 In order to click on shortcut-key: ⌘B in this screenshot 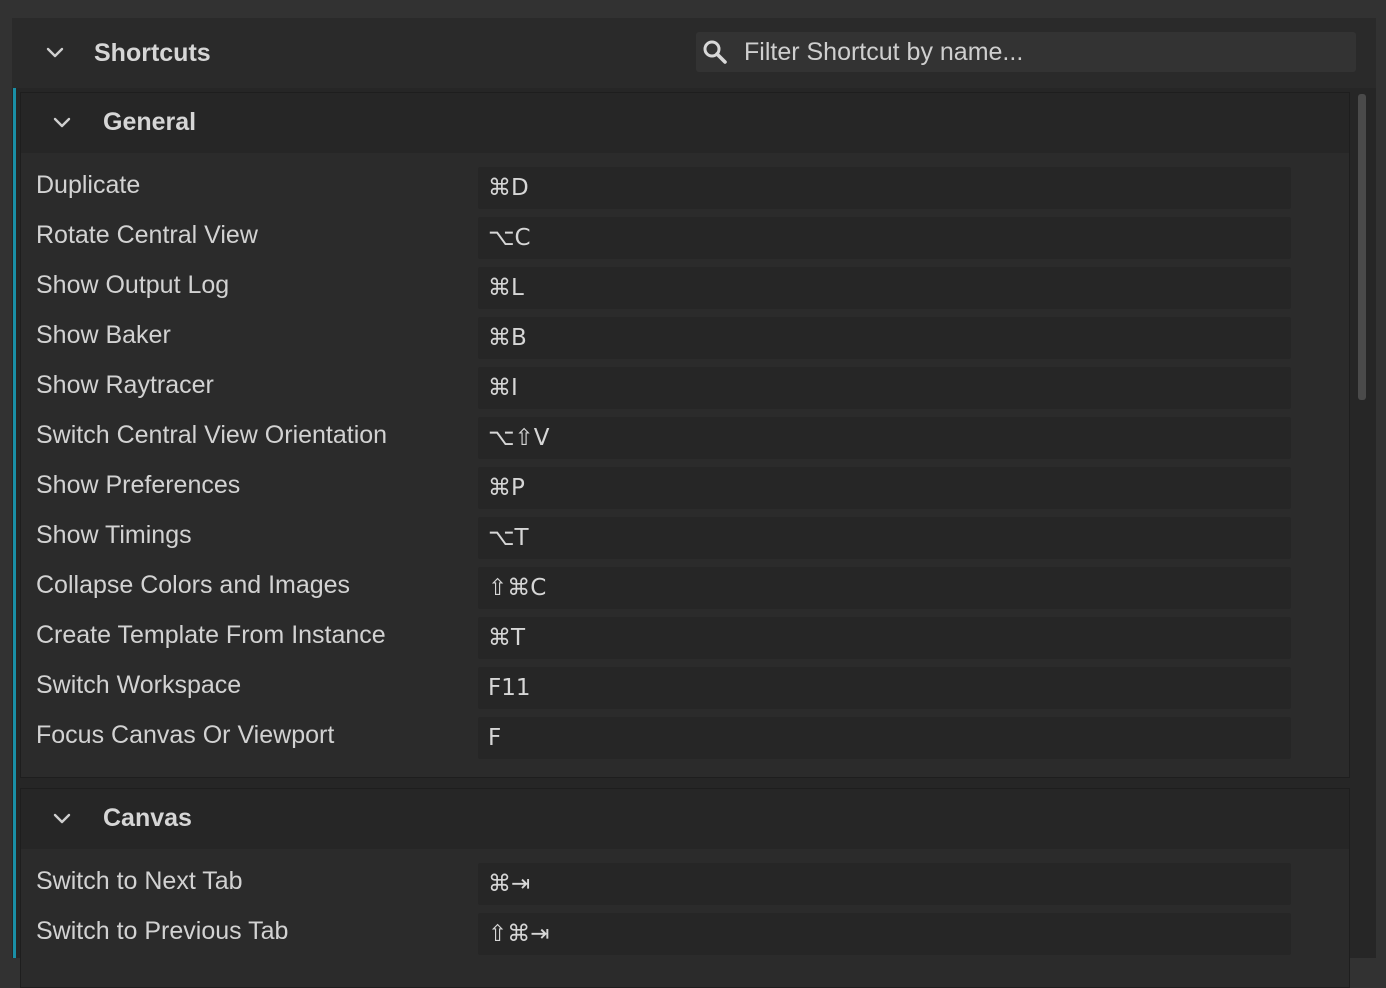, I will do `click(507, 338)`.